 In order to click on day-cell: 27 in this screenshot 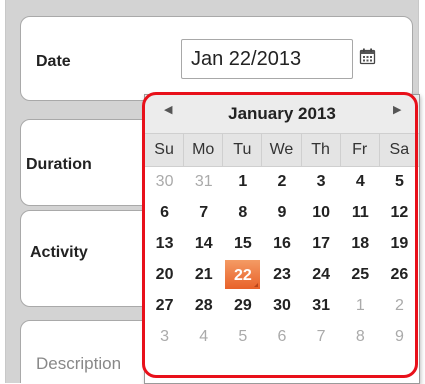, I will do `click(164, 305)`.